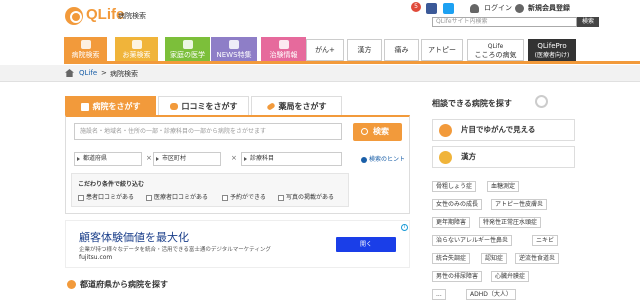 The image size is (640, 300). I want to click on filter-patient-review: 患者口コミがある, so click(106, 196).